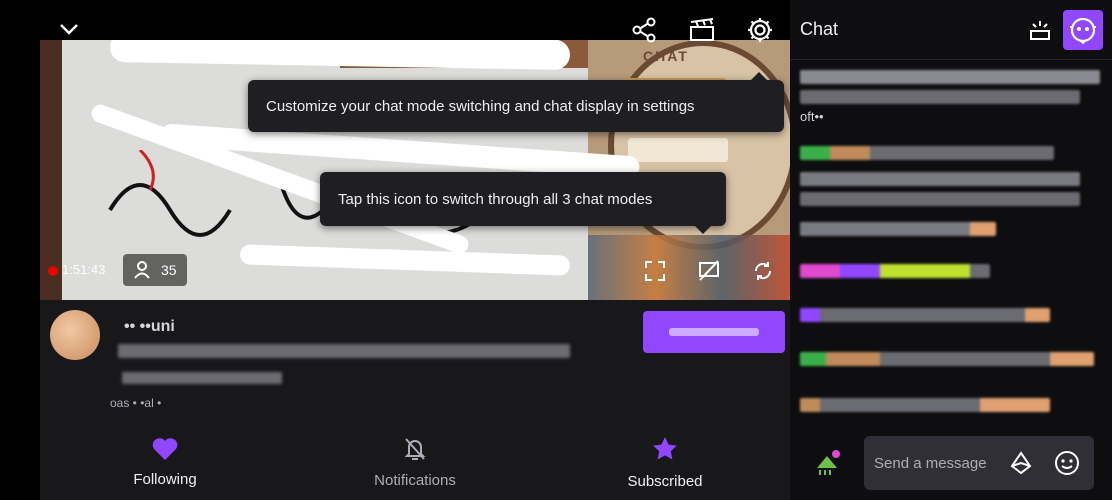 Image resolution: width=1112 pixels, height=500 pixels. Describe the element at coordinates (678, 150) in the screenshot. I see `overlay-panel-light` at that location.